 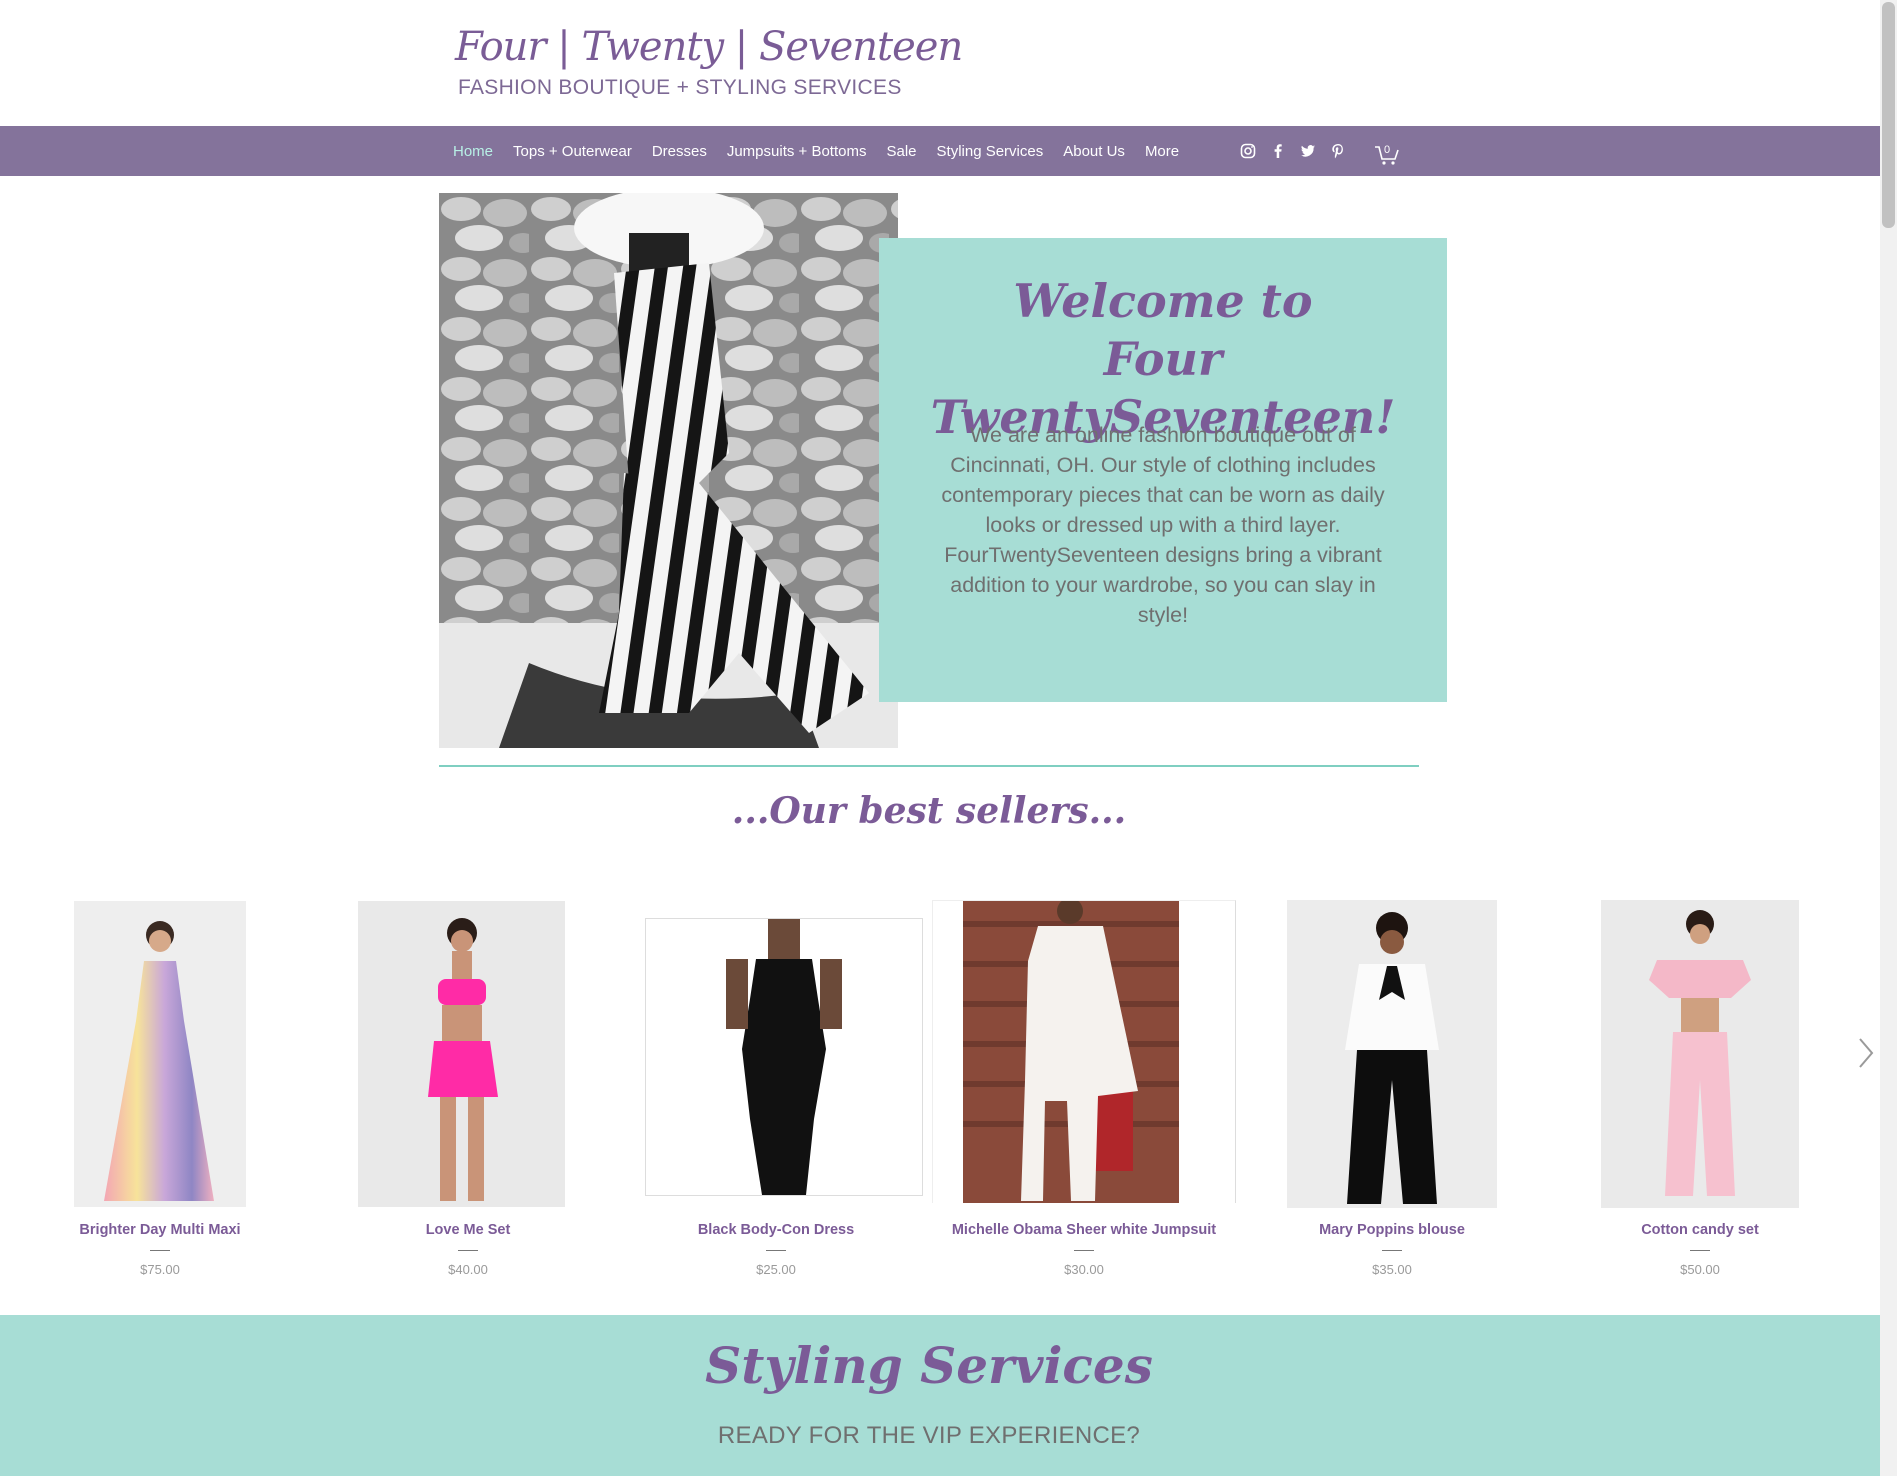 What do you see at coordinates (1392, 1269) in the screenshot?
I see `product-price: $35.00` at bounding box center [1392, 1269].